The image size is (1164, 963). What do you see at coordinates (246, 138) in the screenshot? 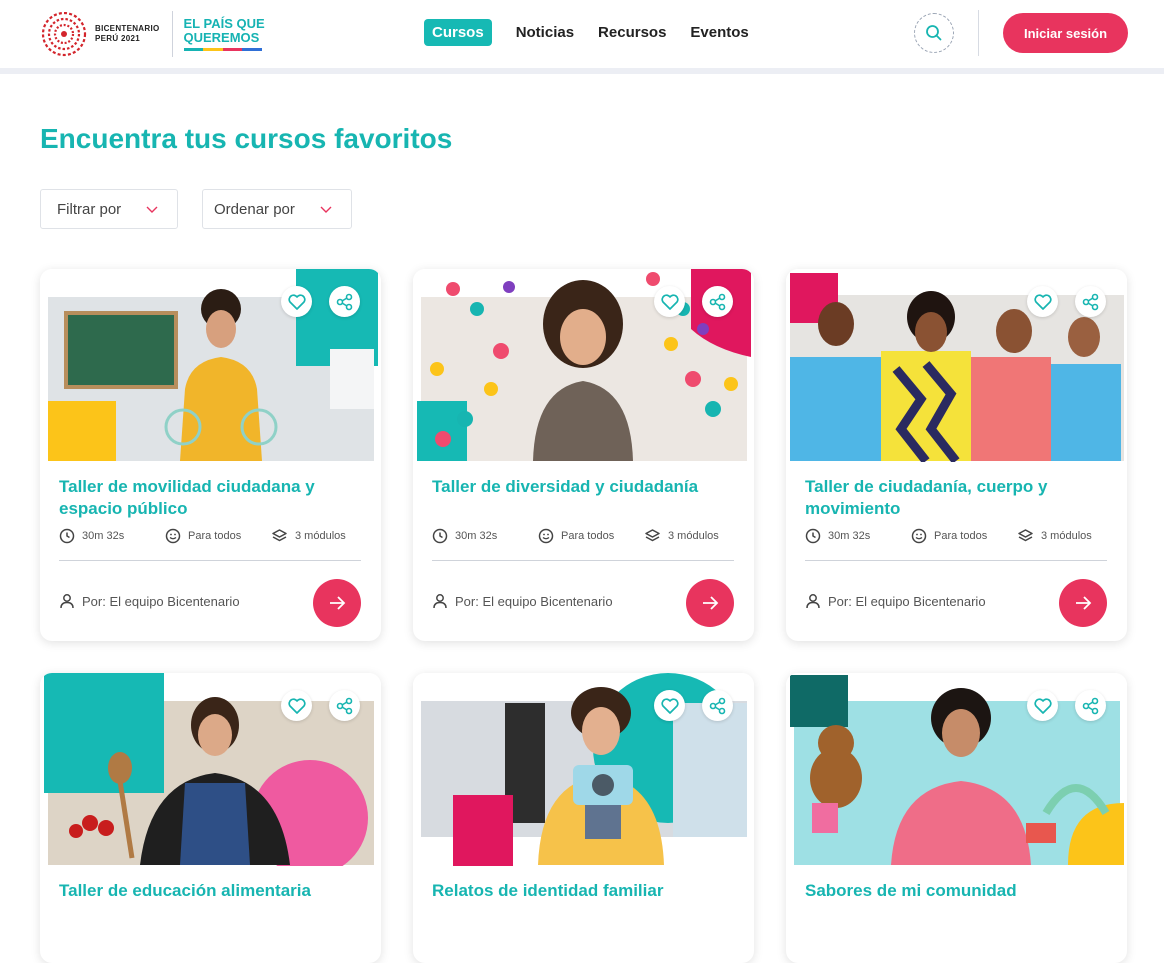
I see `page-title: Encuentra tus cursos favoritos` at bounding box center [246, 138].